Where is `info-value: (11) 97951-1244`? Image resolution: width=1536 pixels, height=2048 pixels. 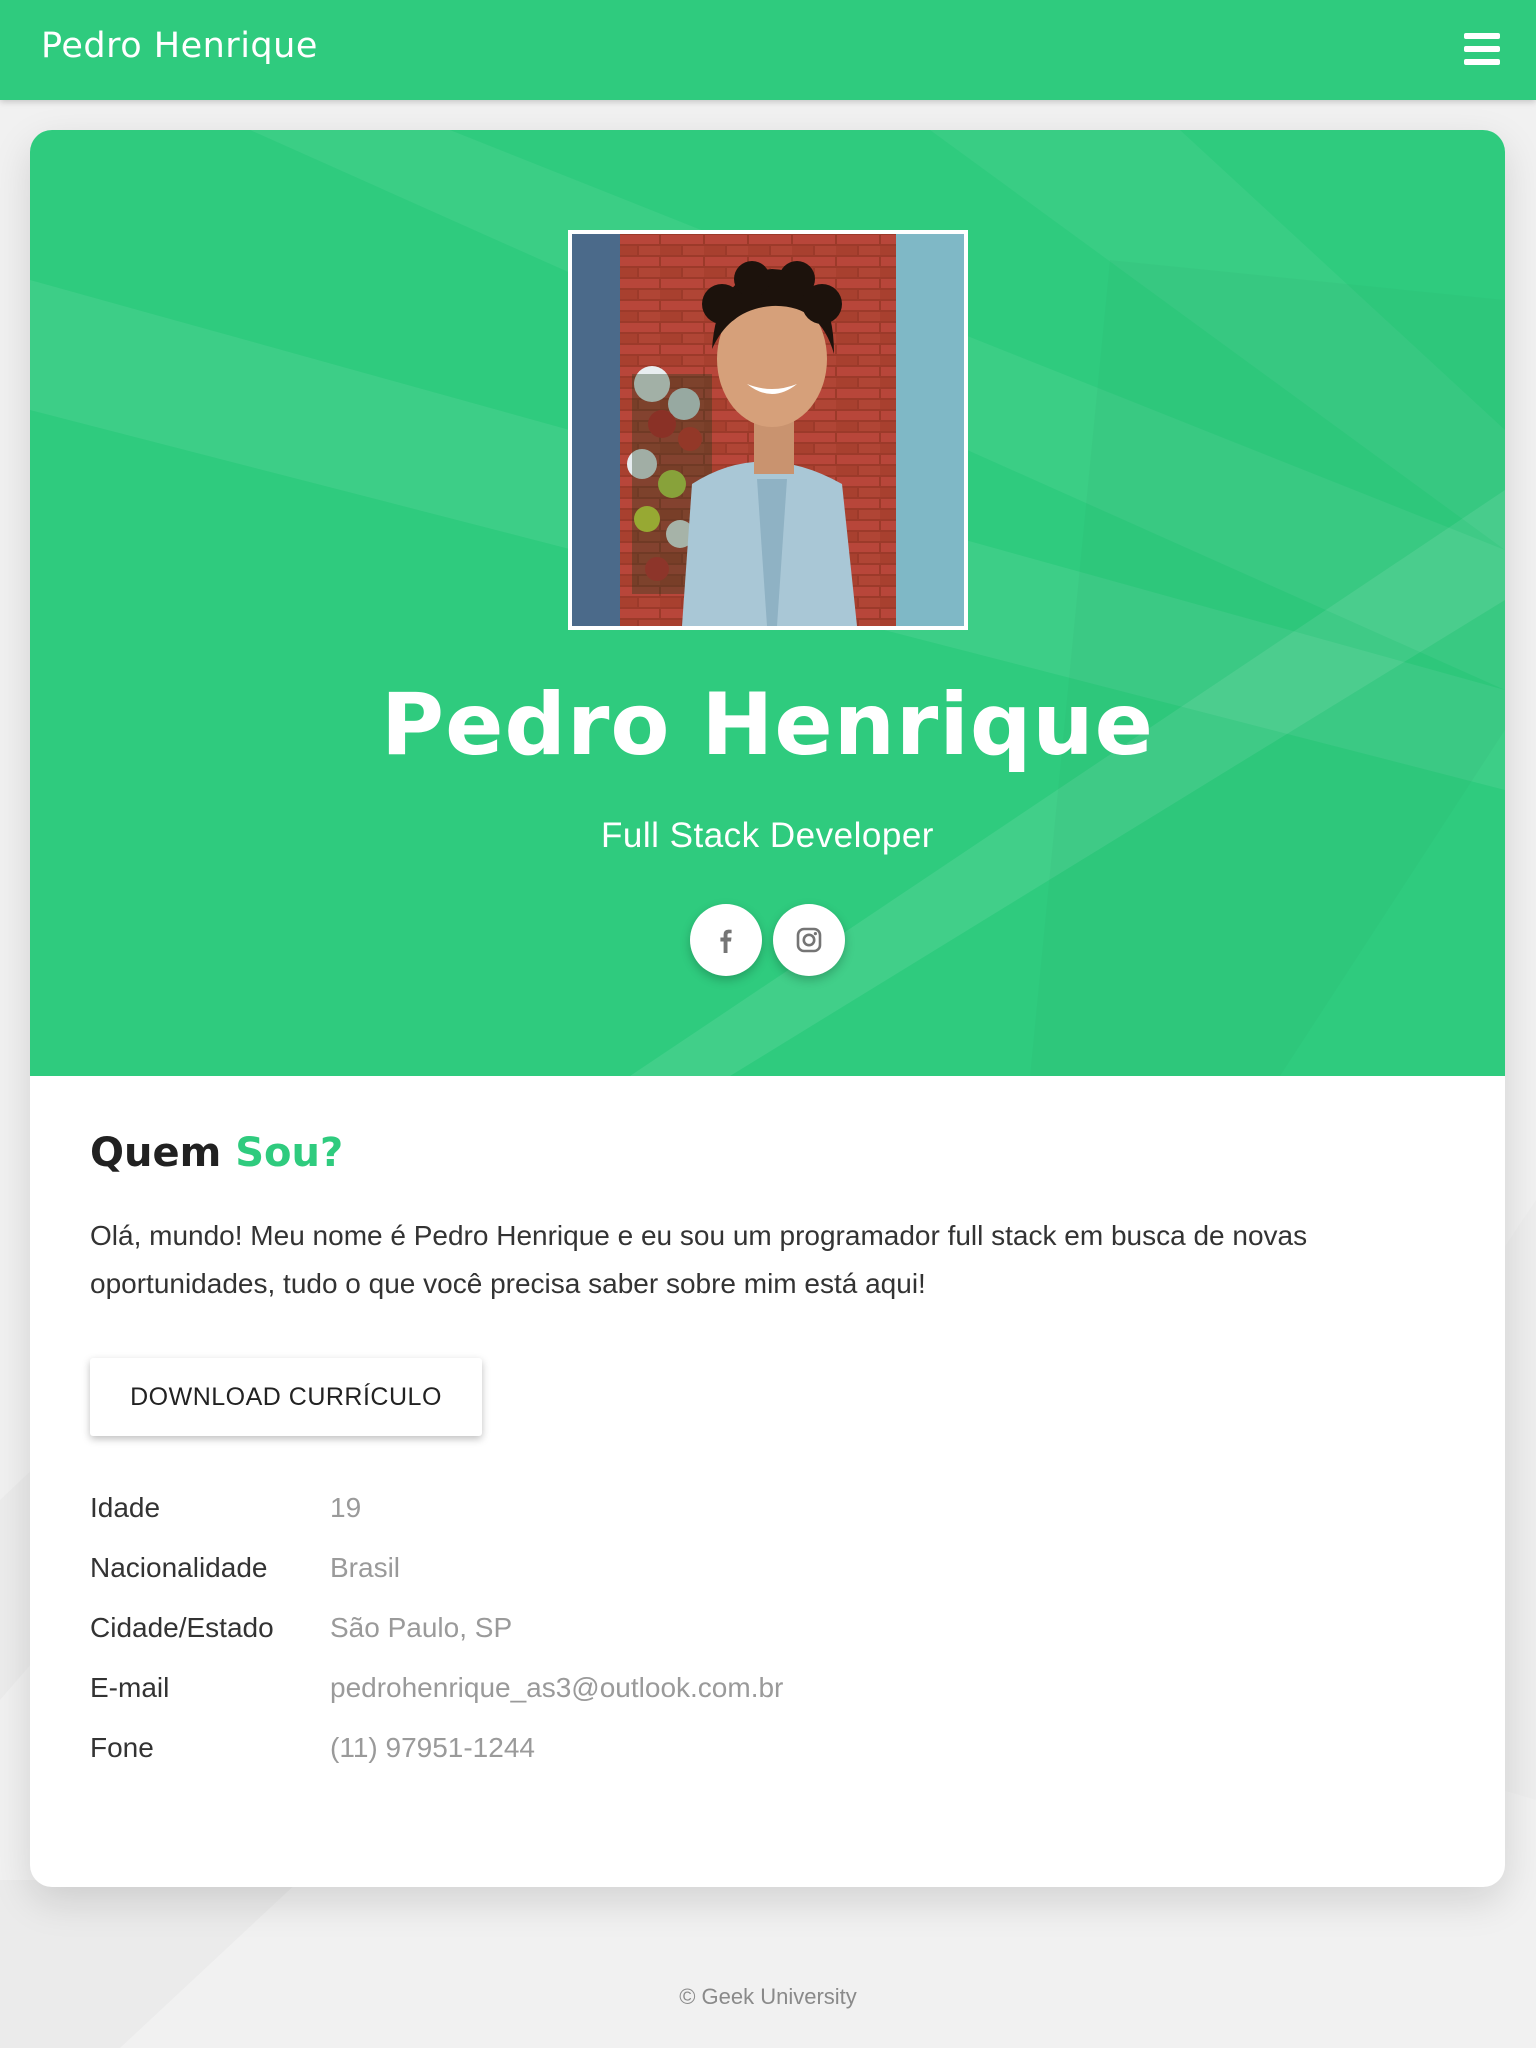 info-value: (11) 97951-1244 is located at coordinates (432, 1747).